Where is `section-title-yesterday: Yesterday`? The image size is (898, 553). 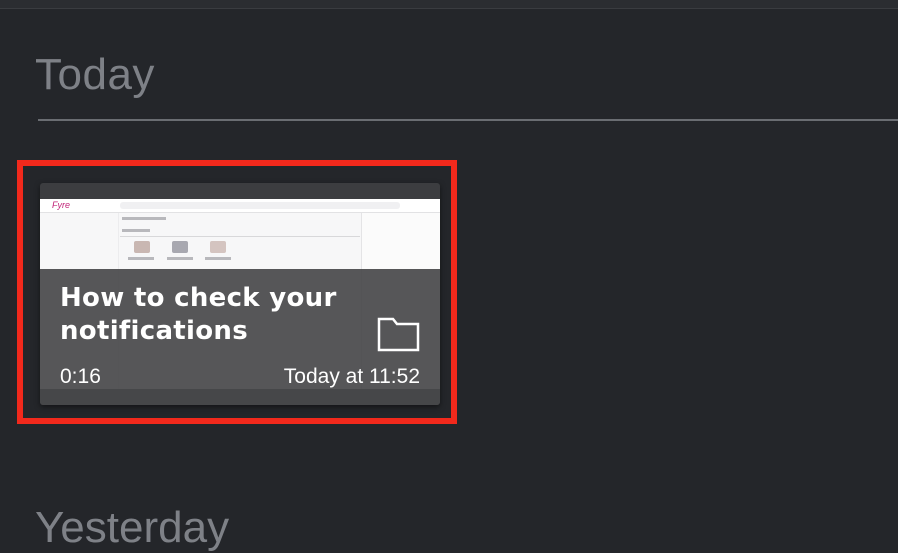
section-title-yesterday: Yesterday is located at coordinates (132, 527).